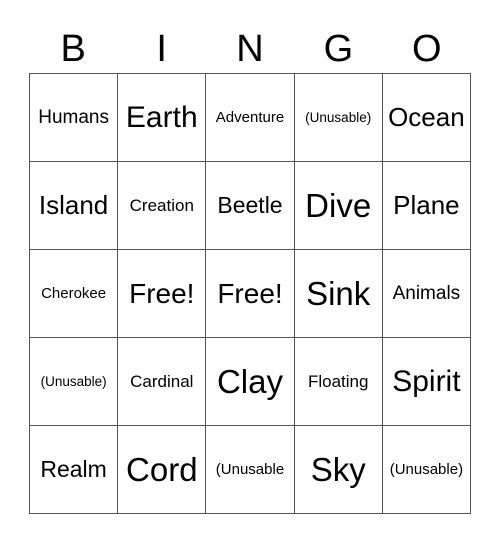 This screenshot has width=500, height=544. Describe the element at coordinates (250, 470) in the screenshot. I see `bingo-cell: (Unusable` at that location.